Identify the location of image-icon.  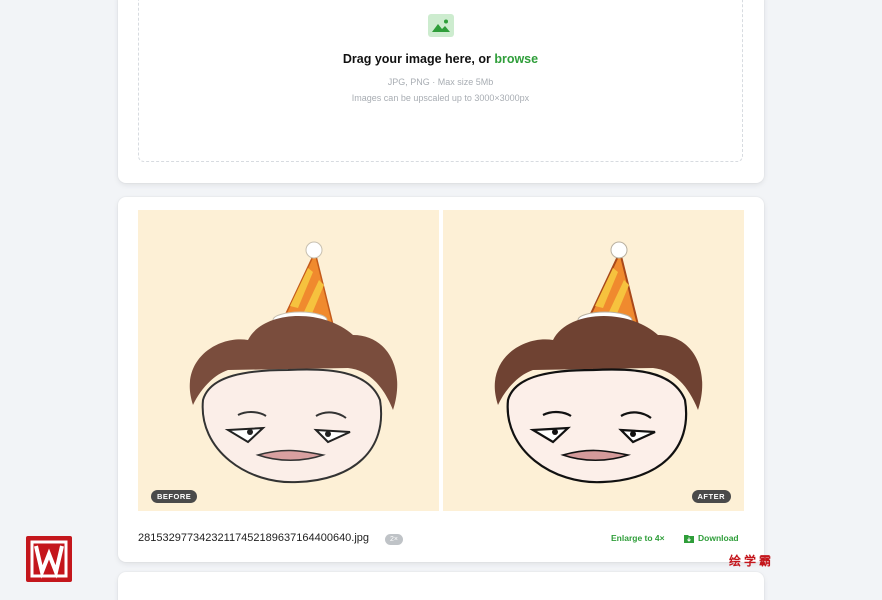
(441, 25).